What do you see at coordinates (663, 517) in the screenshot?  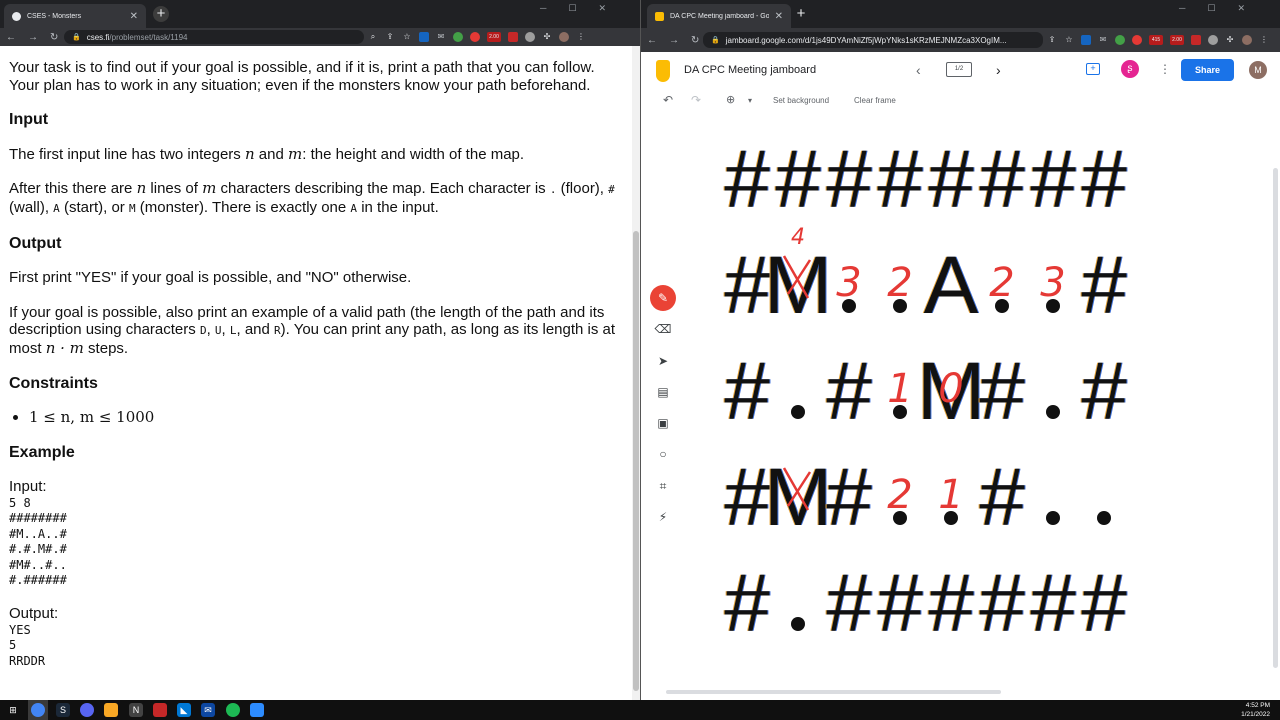 I see `laser-tool-icon: ⚡` at bounding box center [663, 517].